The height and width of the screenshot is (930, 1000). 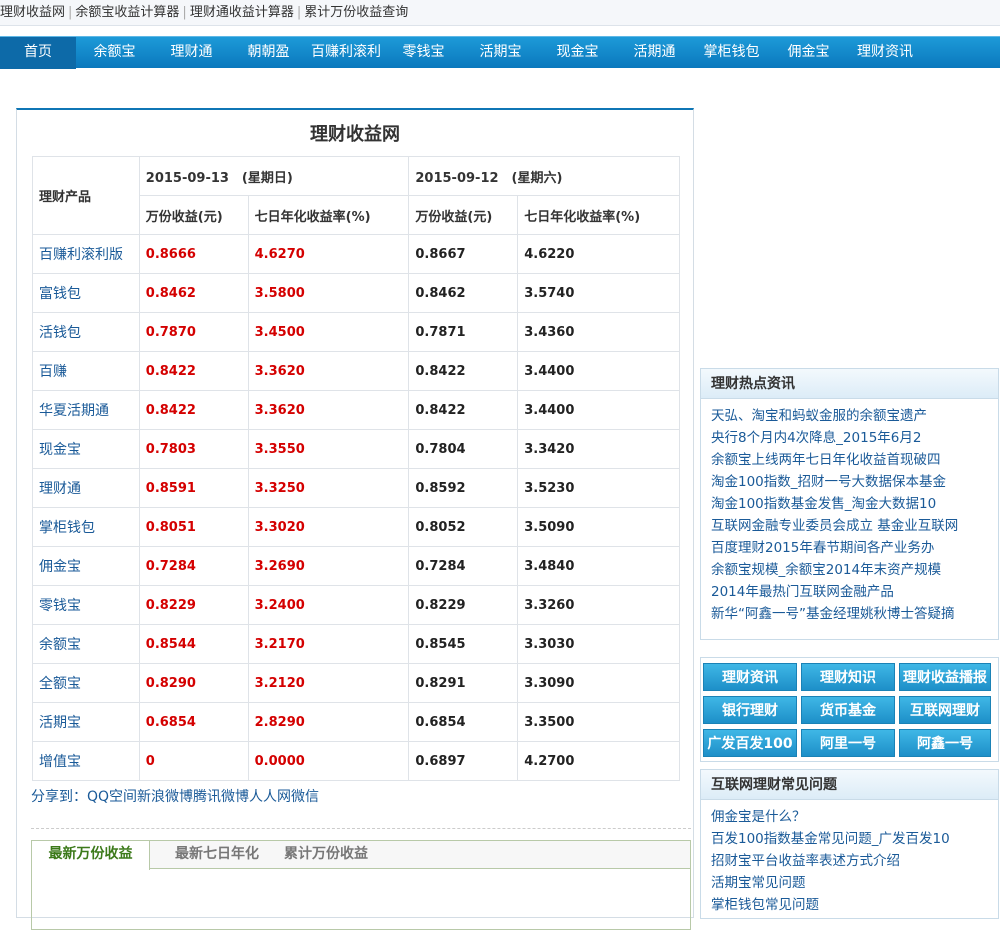 What do you see at coordinates (854, 482) in the screenshot?
I see `news-link: 淘金100指数_招财一号大数据保本基金` at bounding box center [854, 482].